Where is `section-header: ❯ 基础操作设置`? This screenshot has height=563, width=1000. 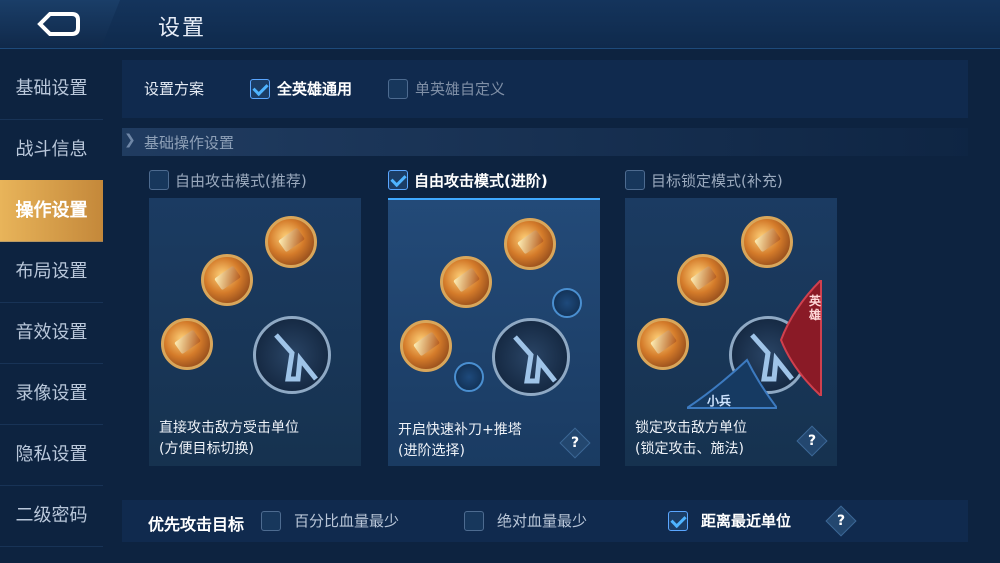 section-header: ❯ 基础操作设置 is located at coordinates (545, 142).